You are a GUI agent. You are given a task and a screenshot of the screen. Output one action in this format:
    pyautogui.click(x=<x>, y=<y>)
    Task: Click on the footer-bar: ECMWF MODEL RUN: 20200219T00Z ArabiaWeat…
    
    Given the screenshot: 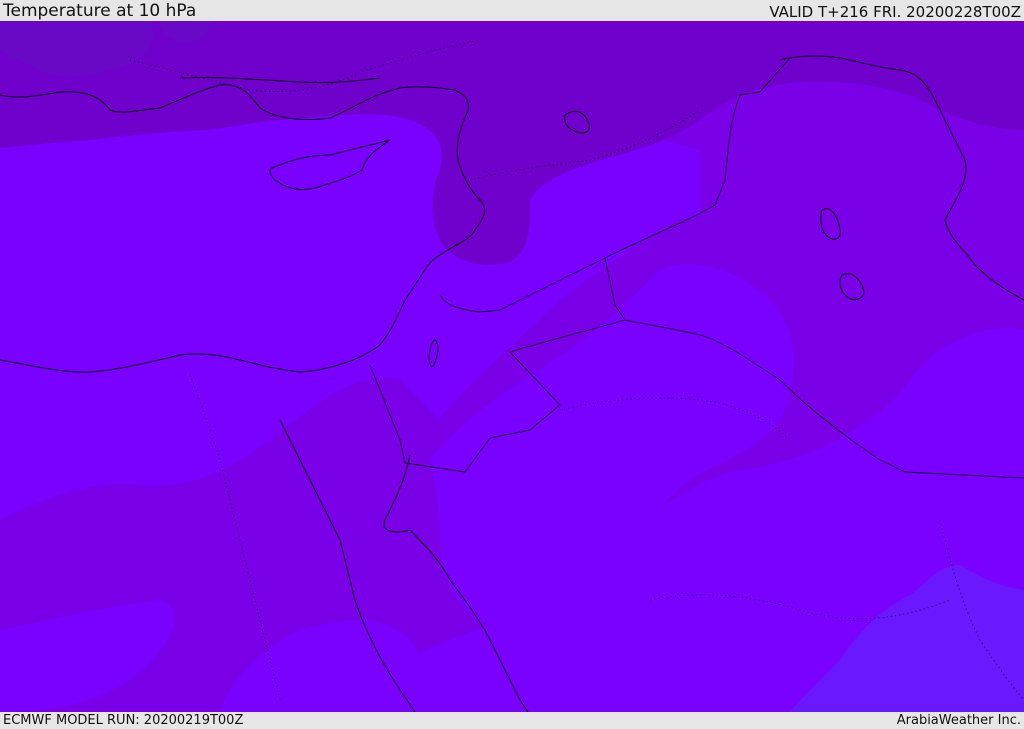 What is the action you would take?
    pyautogui.click(x=512, y=720)
    